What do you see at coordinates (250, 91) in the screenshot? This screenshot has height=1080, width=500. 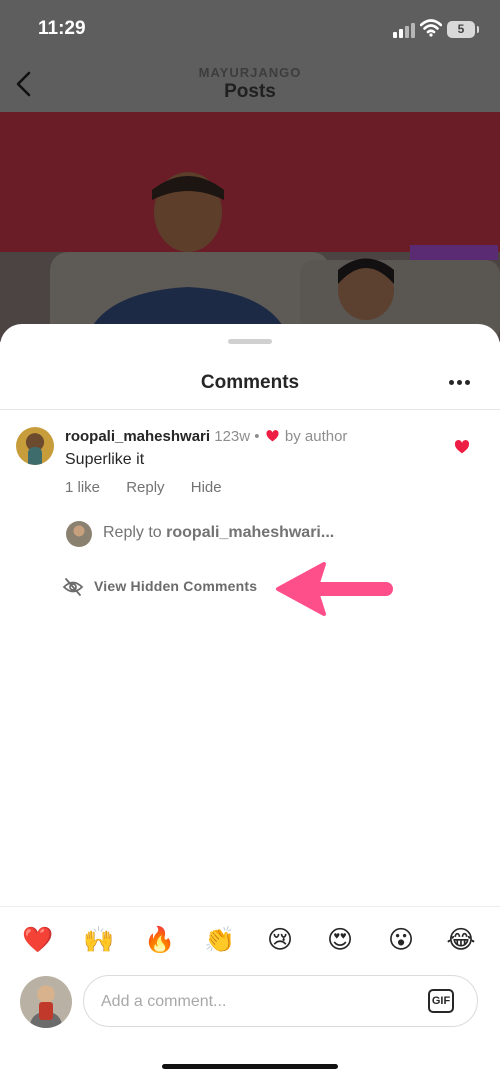 I see `header-title: Posts` at bounding box center [250, 91].